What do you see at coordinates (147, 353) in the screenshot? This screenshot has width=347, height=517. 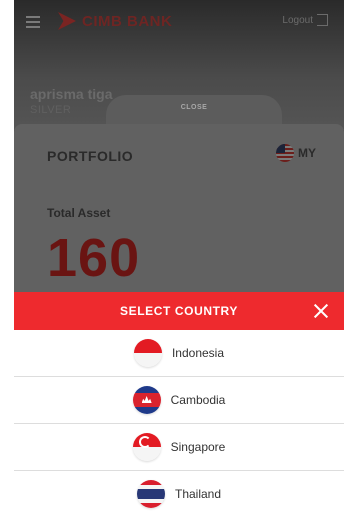 I see `flag-indonesia-icon` at bounding box center [147, 353].